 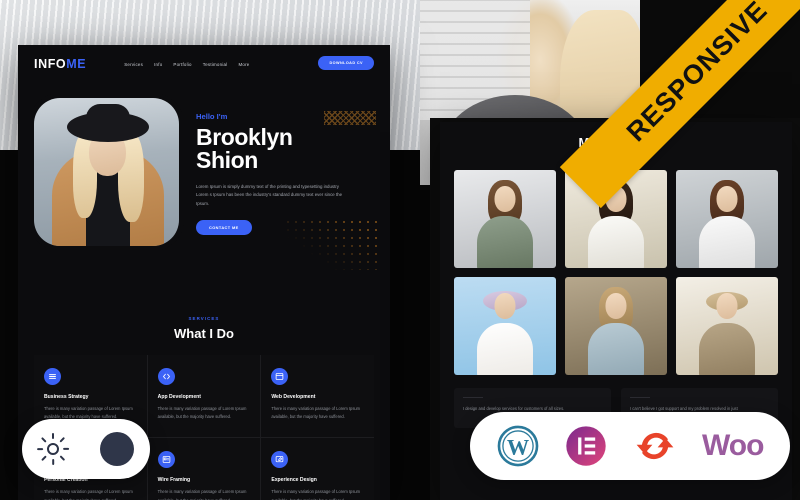 What do you see at coordinates (586, 446) in the screenshot?
I see `elementor-logo` at bounding box center [586, 446].